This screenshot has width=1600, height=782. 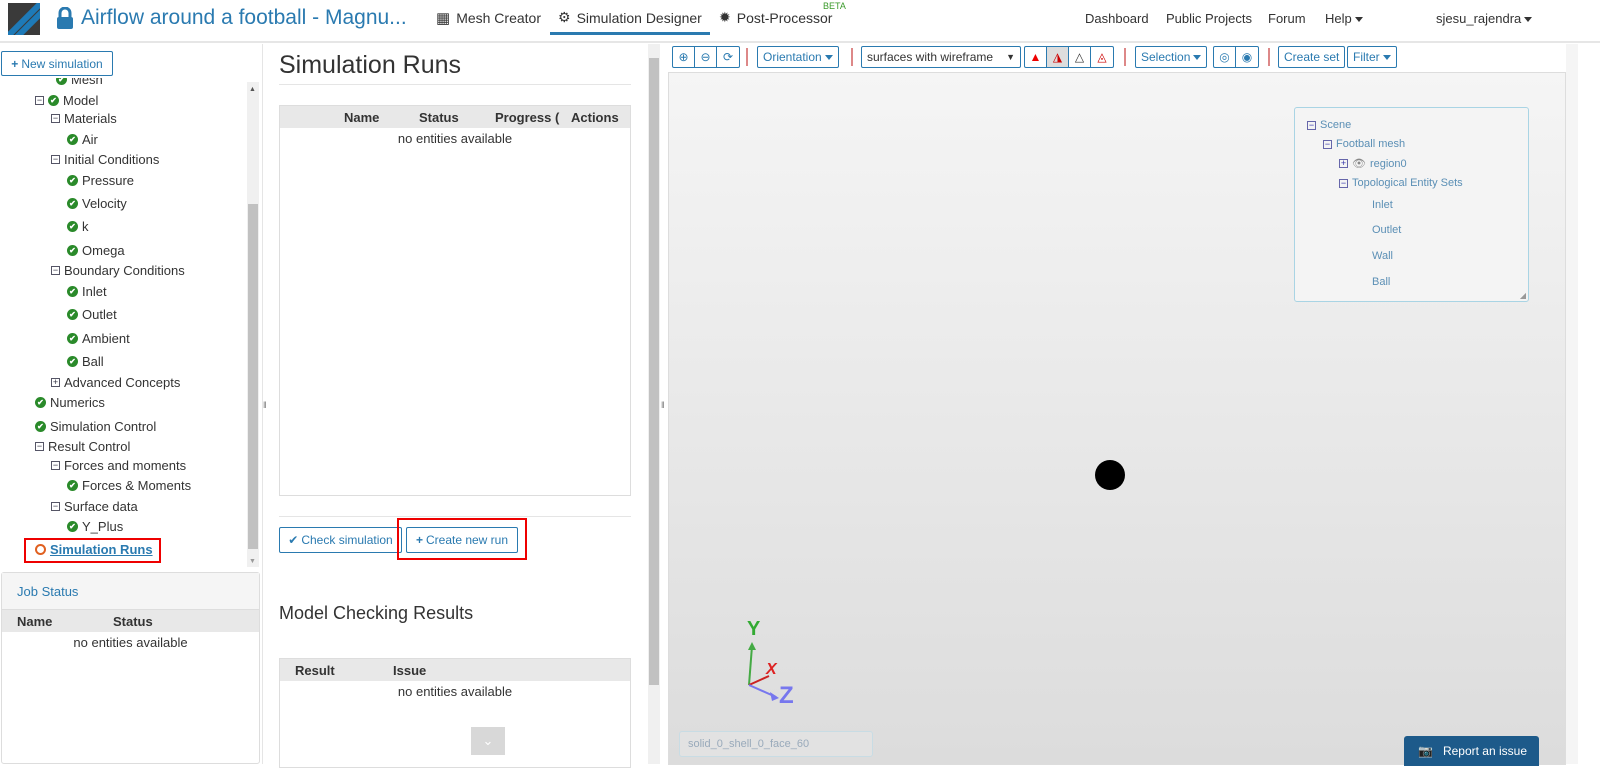 What do you see at coordinates (1247, 57) in the screenshot?
I see `show-icon: ◉` at bounding box center [1247, 57].